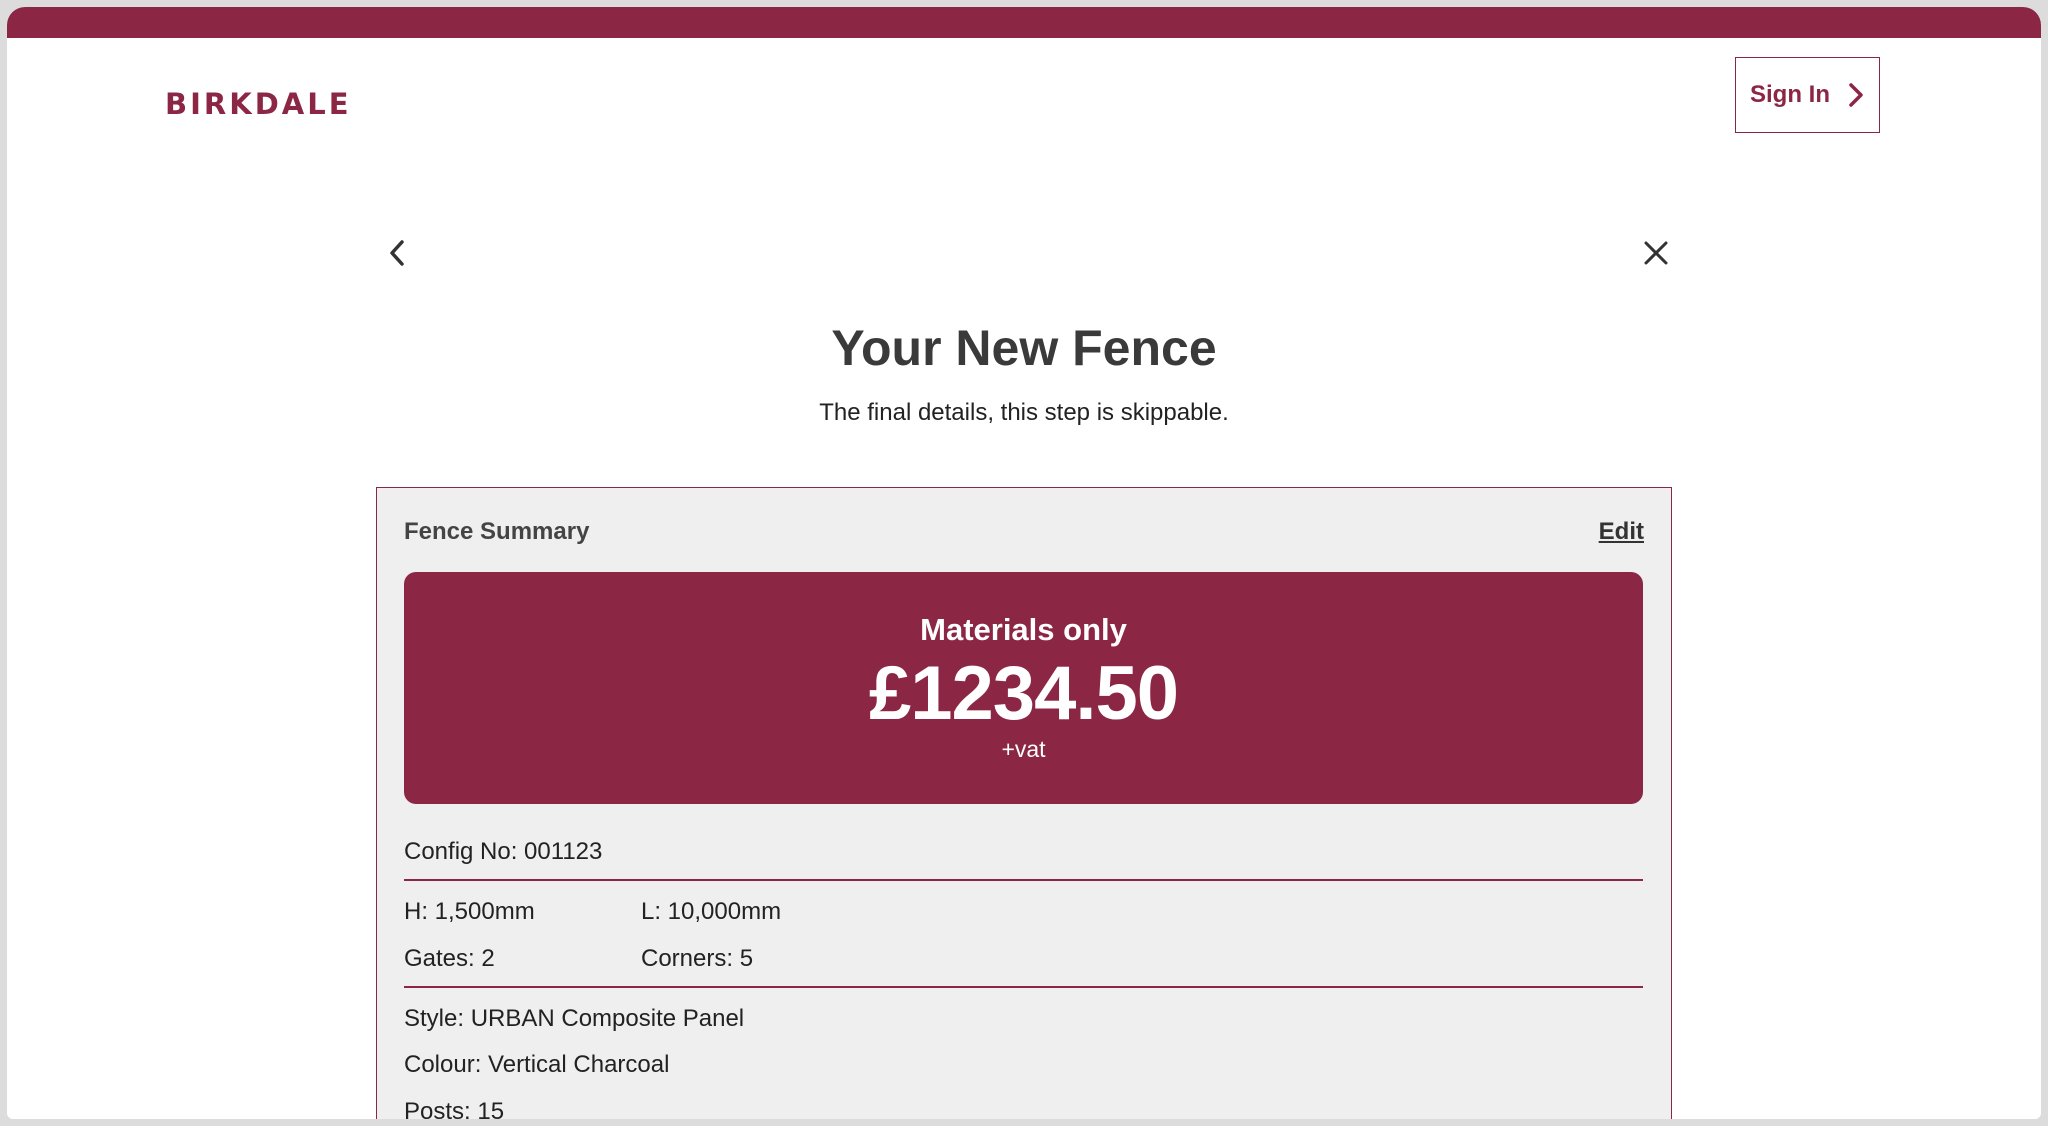 This screenshot has height=1126, width=2048. Describe the element at coordinates (1790, 94) in the screenshot. I see `sign-in-label: Sign In` at that location.